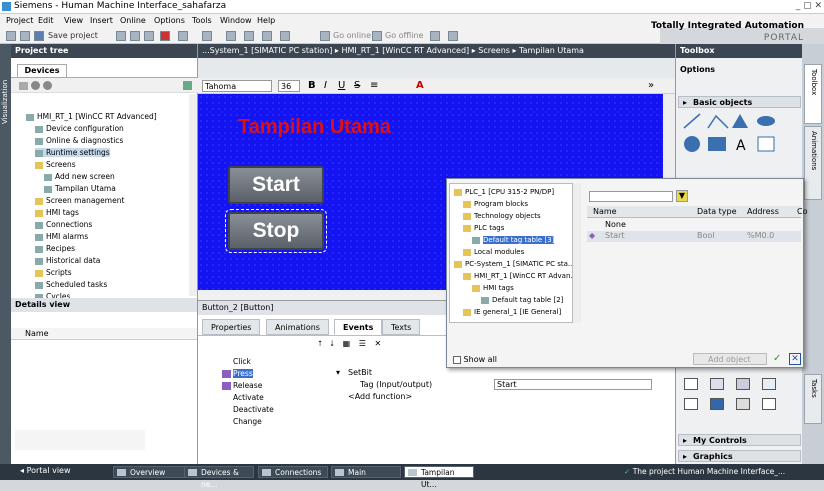  I want to click on portal-side-tab: Visualization, so click(5, 256).